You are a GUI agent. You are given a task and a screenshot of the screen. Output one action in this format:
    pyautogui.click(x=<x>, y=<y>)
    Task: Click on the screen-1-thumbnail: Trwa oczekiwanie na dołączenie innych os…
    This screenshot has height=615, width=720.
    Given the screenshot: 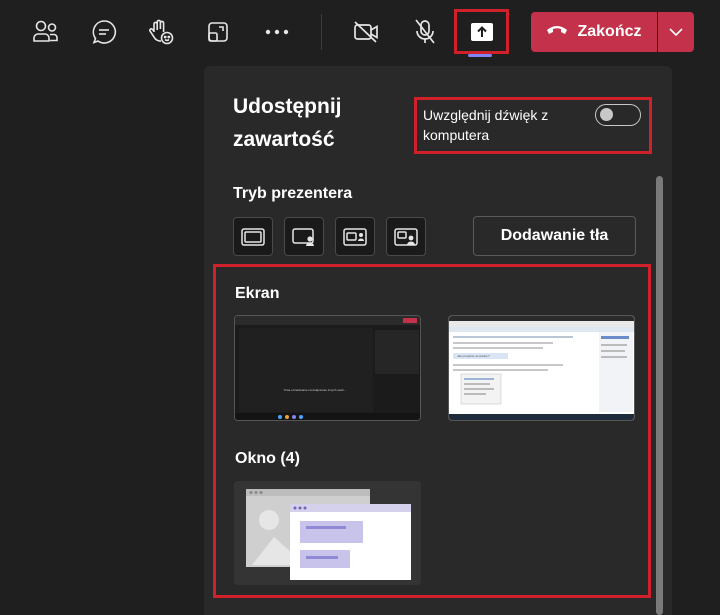 What is the action you would take?
    pyautogui.click(x=327, y=368)
    